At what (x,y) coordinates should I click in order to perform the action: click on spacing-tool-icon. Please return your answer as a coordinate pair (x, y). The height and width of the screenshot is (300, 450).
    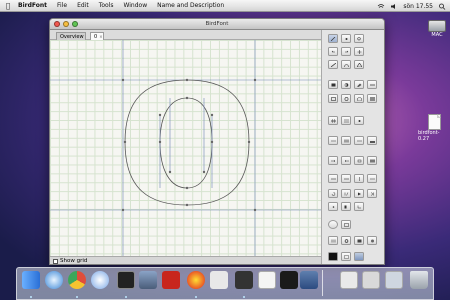
    Looking at the image, I should click on (346, 140).